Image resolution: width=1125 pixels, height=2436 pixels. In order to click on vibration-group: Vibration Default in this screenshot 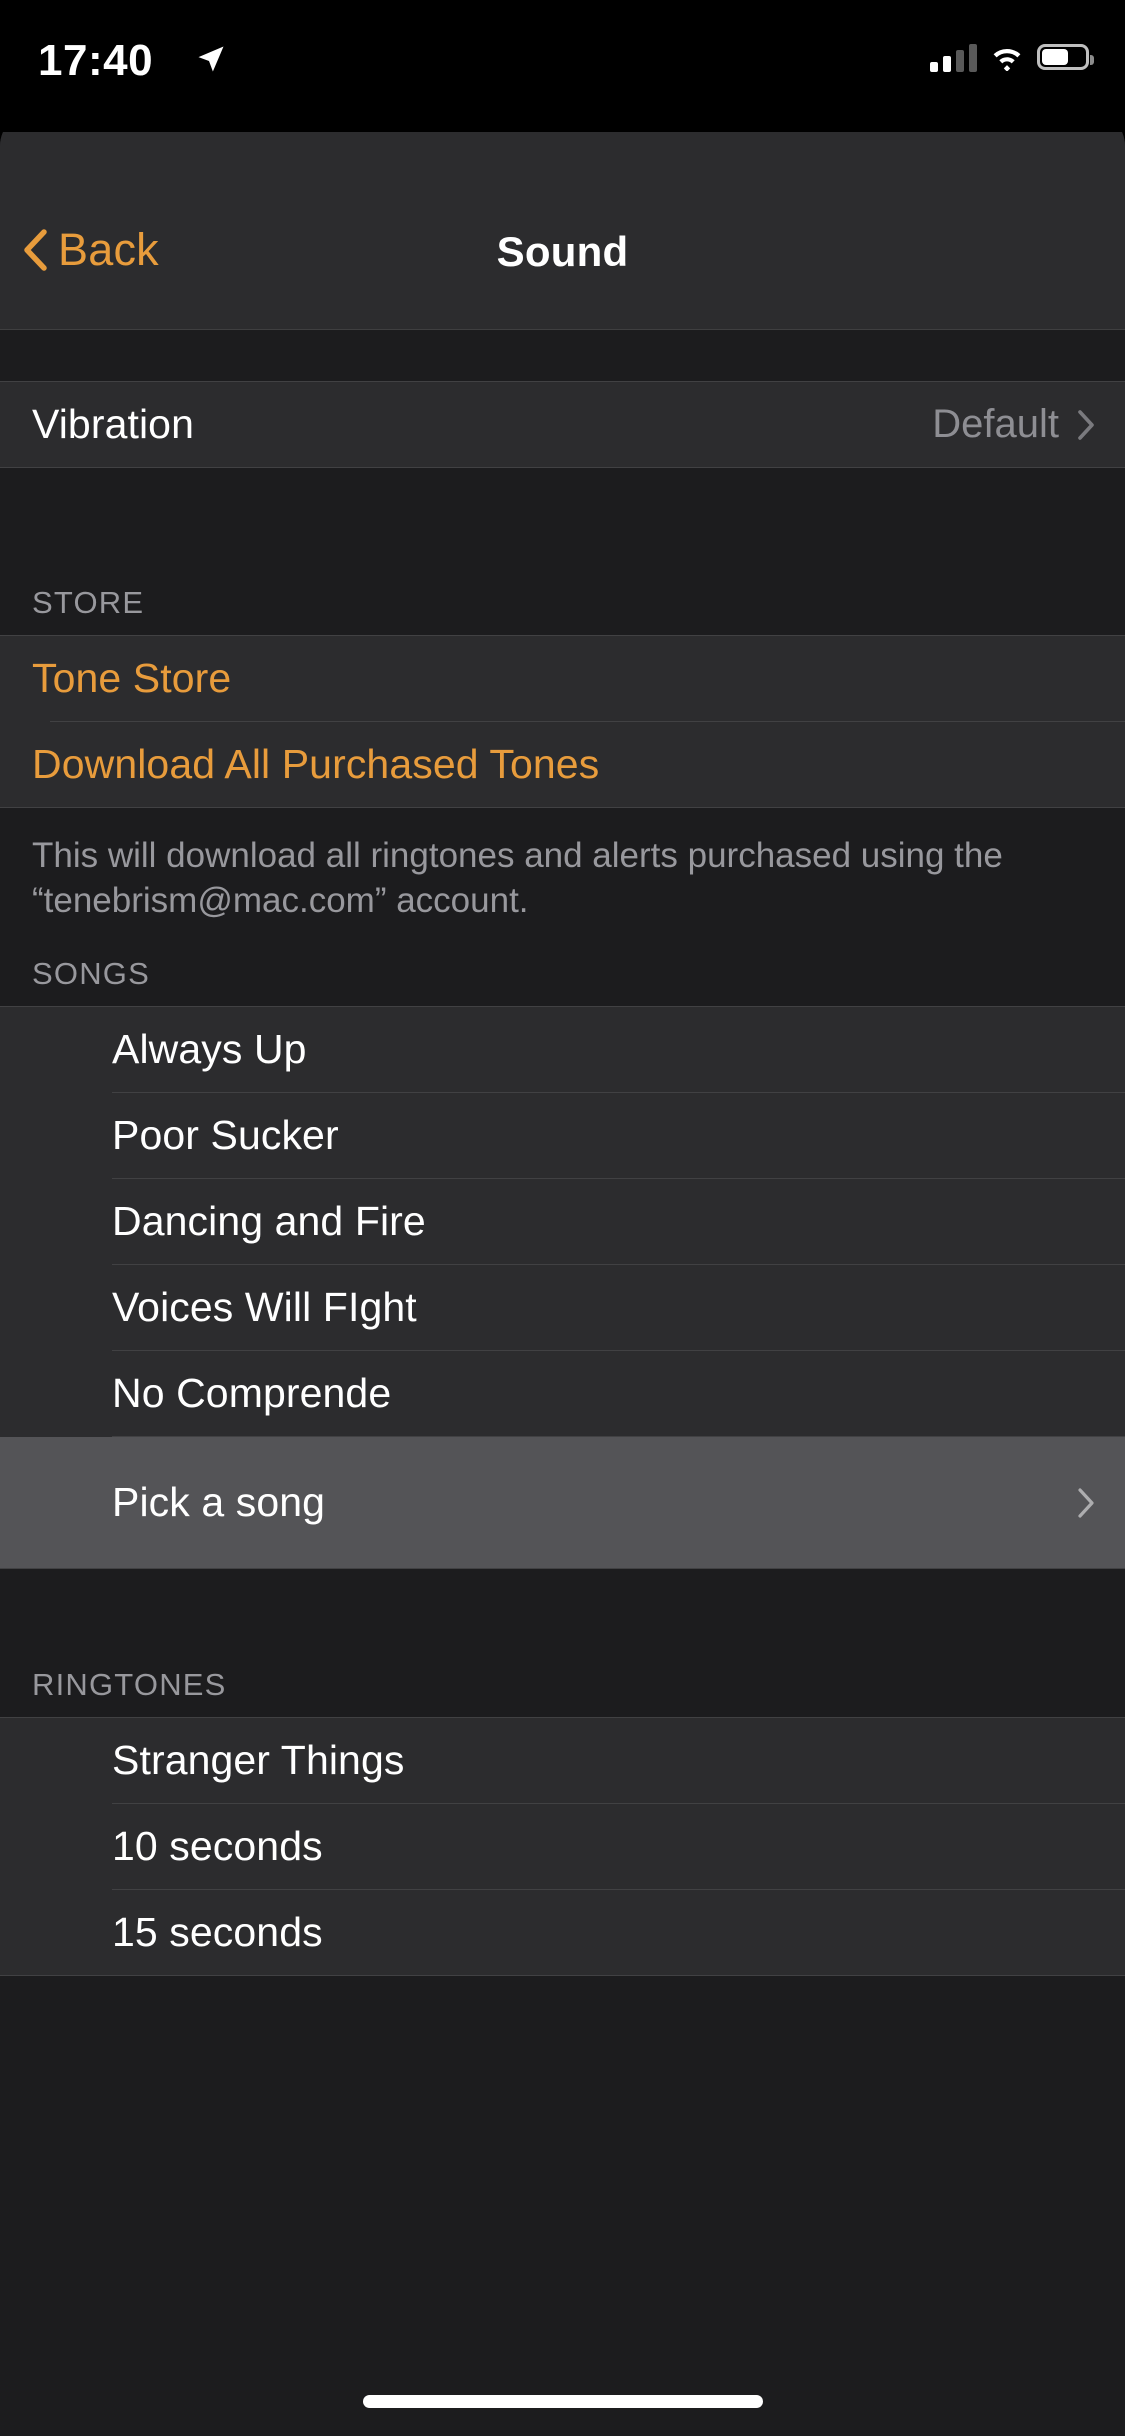, I will do `click(562, 424)`.